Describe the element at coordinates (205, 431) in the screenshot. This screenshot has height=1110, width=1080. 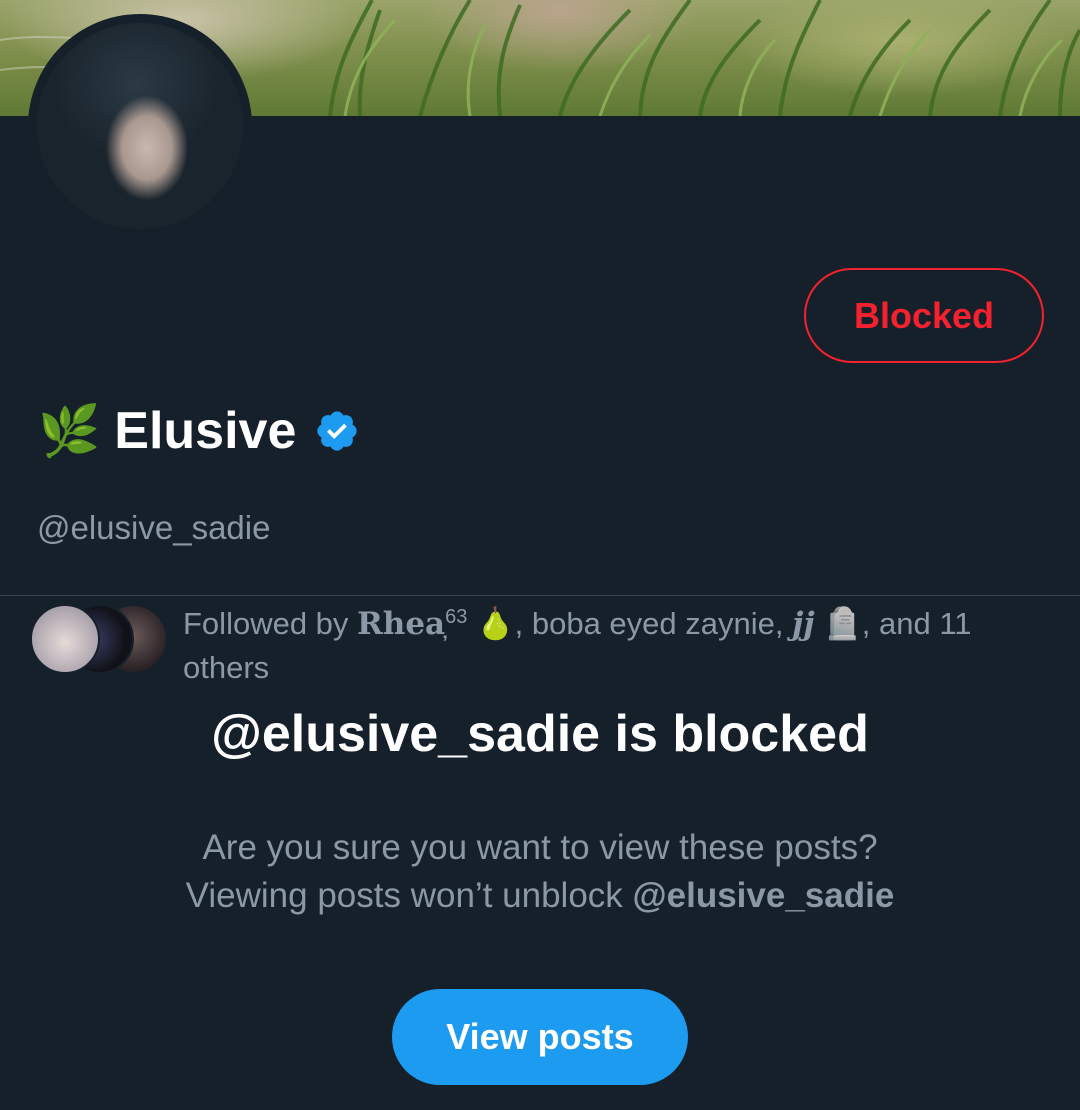
I see `display-name: Elusive` at that location.